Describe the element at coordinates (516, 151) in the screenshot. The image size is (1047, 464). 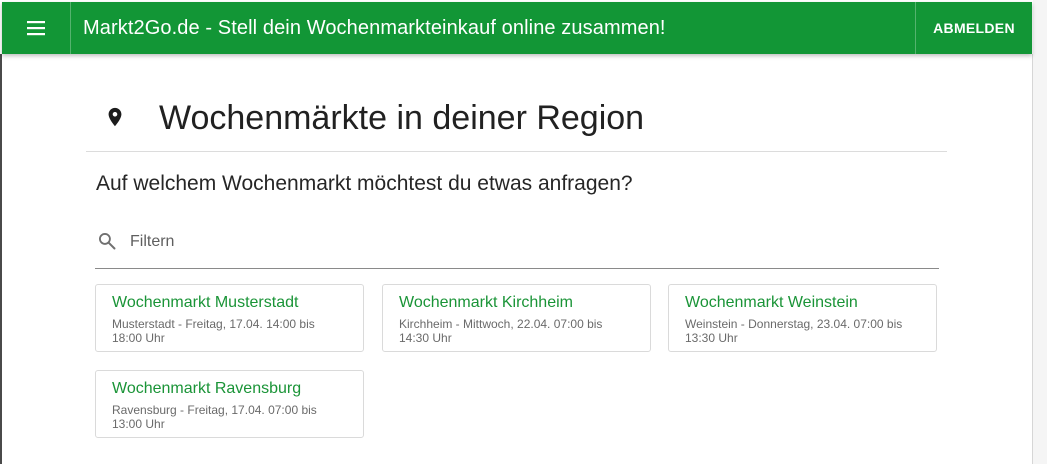
I see `heading-divider` at that location.